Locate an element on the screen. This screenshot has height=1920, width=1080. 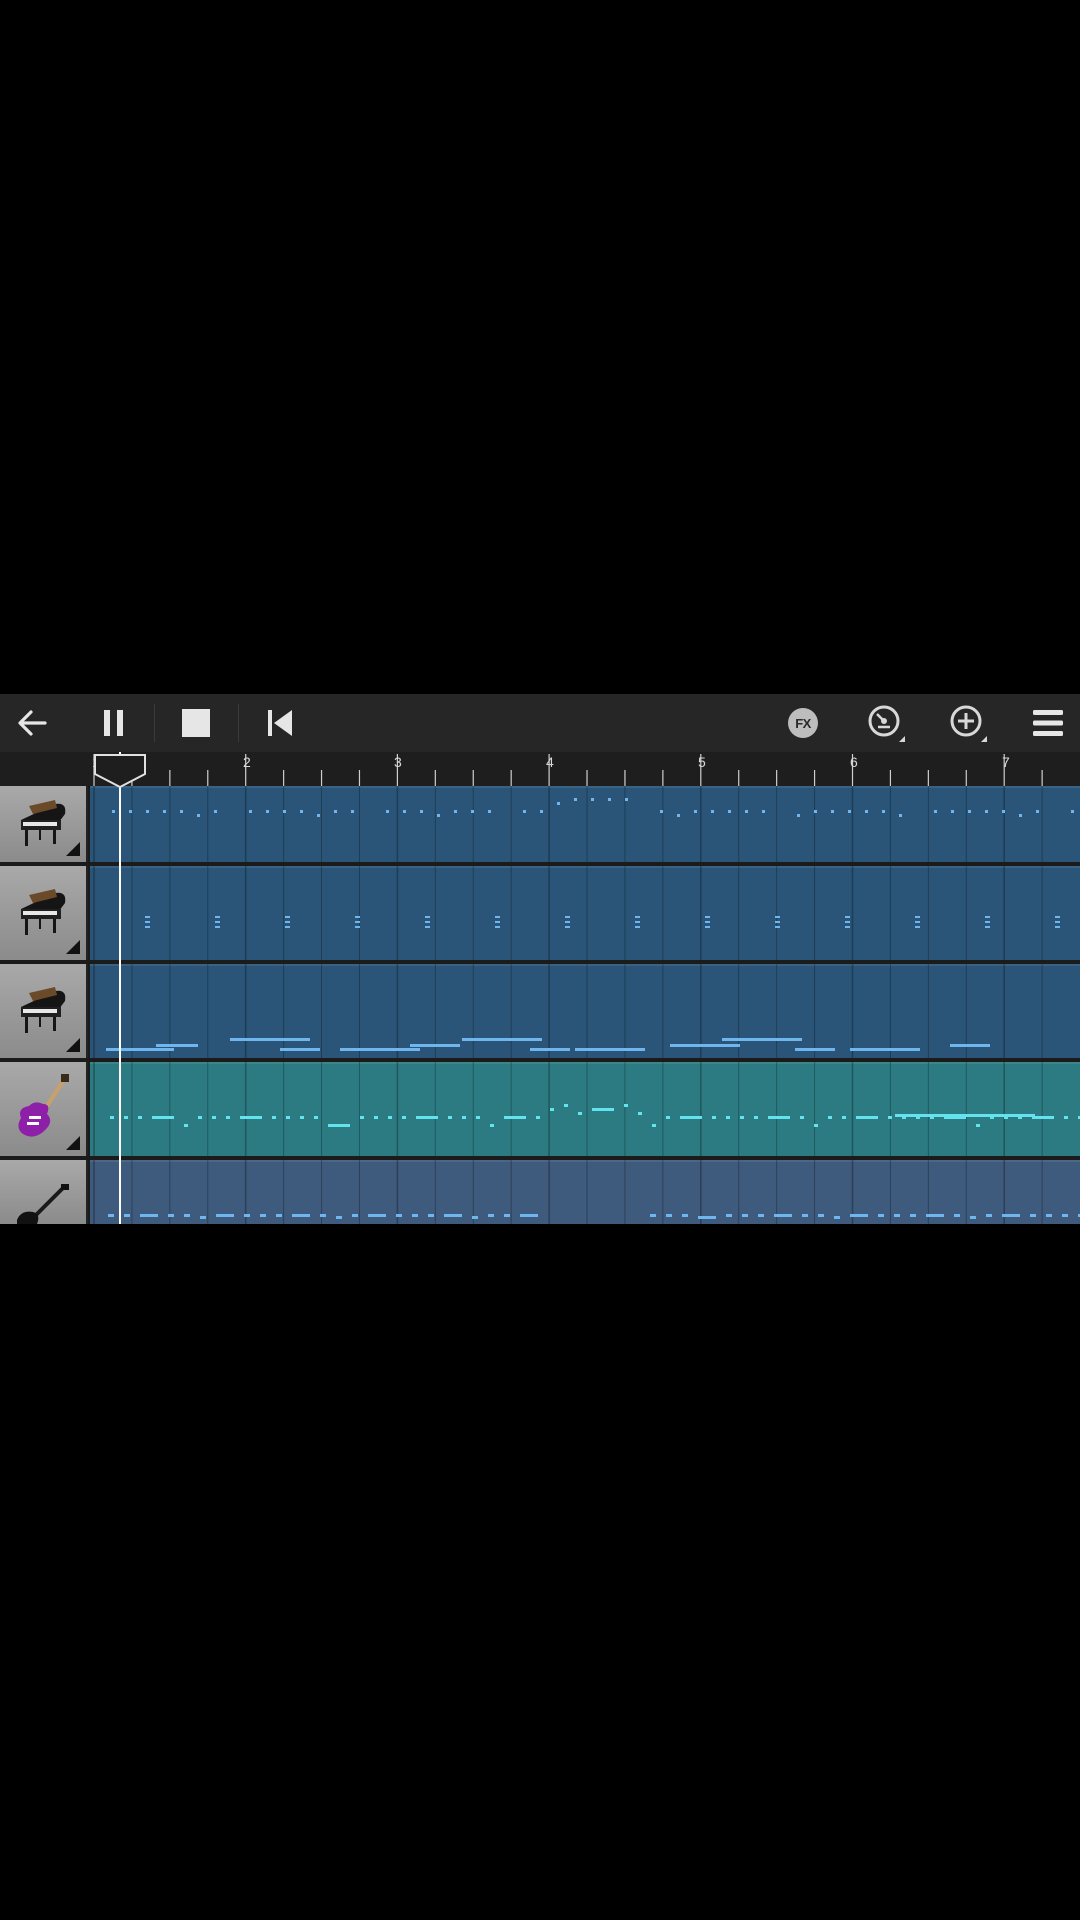
add-track-button is located at coordinates (968, 723).